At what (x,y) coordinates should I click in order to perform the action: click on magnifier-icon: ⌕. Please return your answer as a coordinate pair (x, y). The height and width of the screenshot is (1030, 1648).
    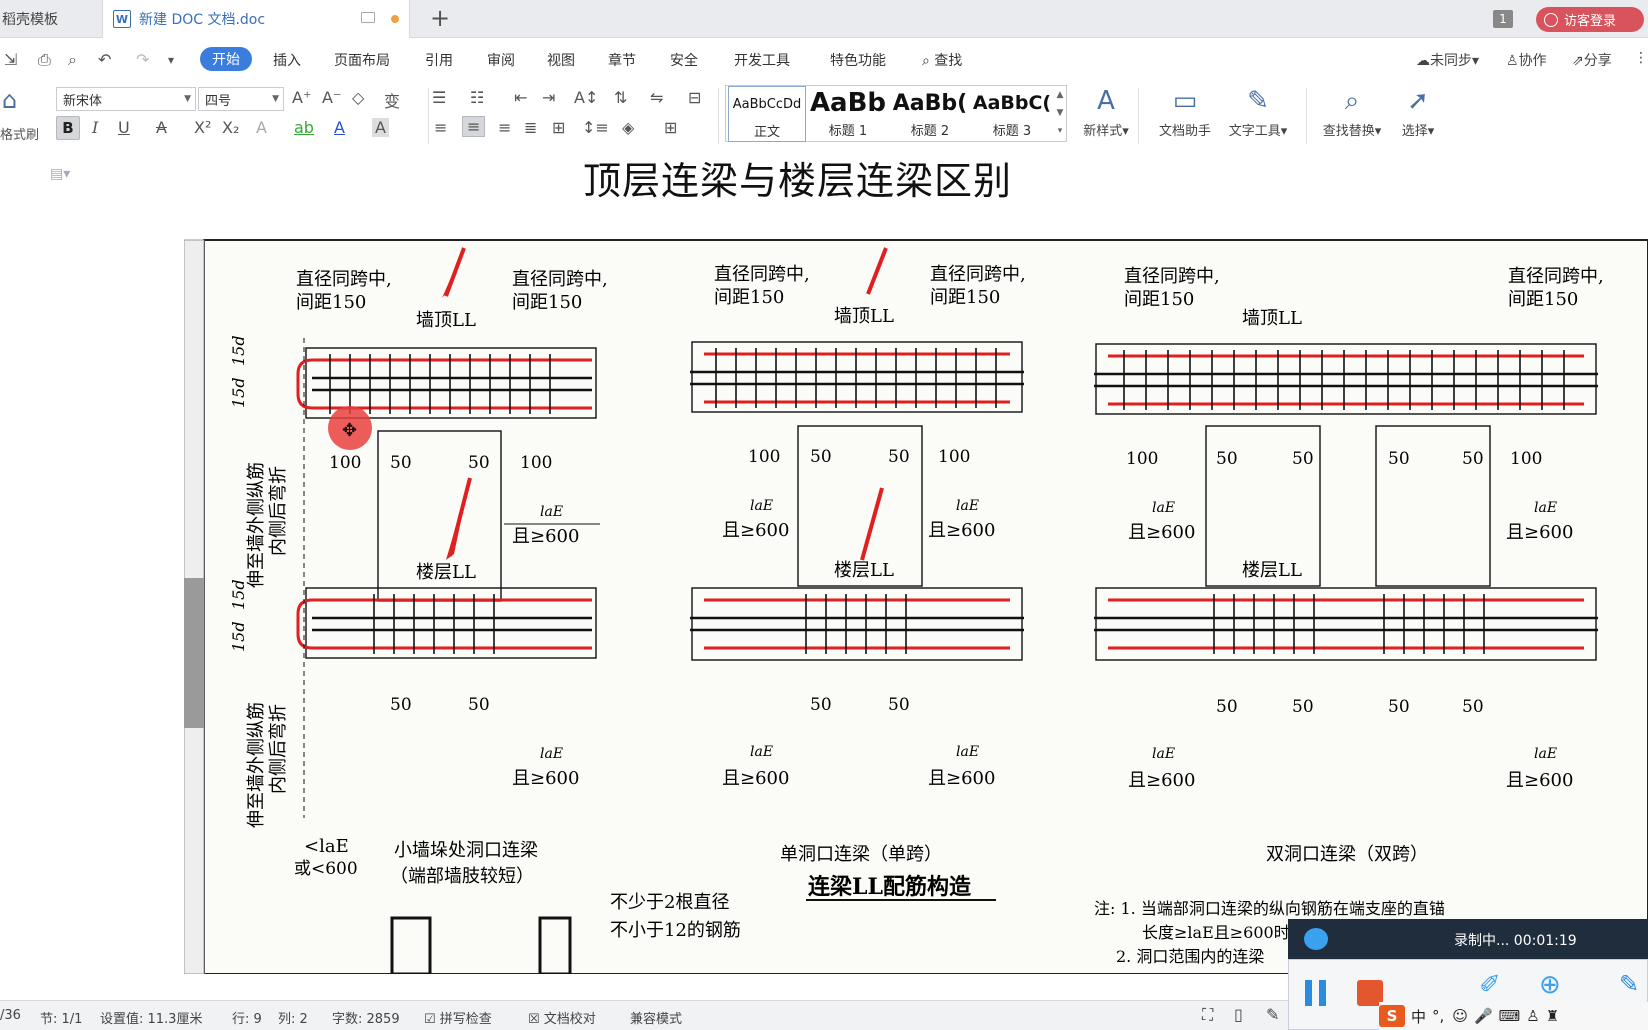
    Looking at the image, I should click on (1352, 101).